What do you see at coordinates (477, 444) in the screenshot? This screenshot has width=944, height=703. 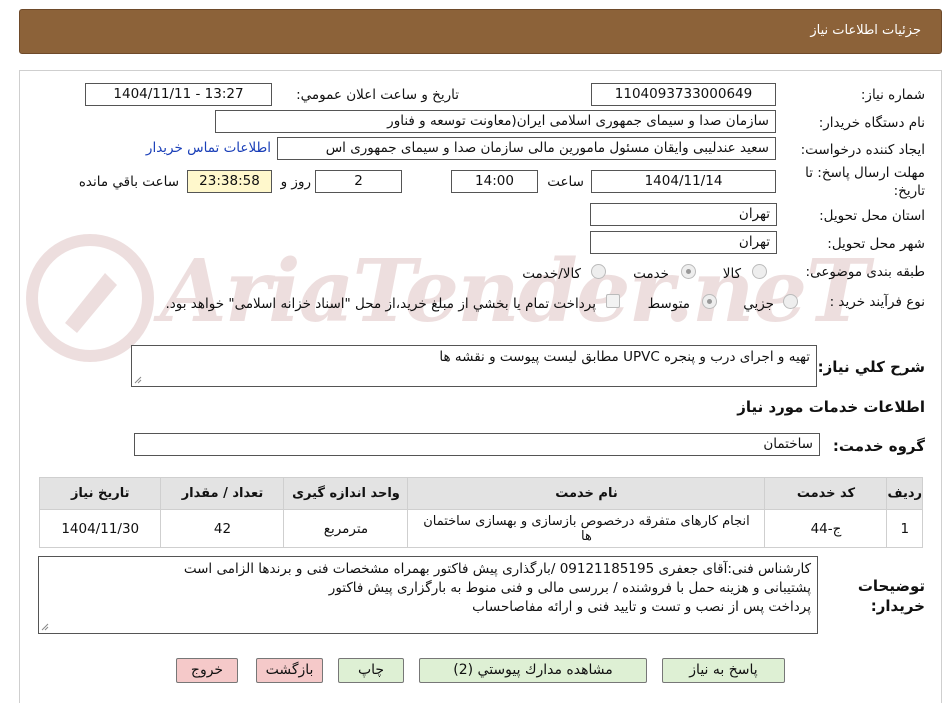 I see `service-group-field: ساختمان` at bounding box center [477, 444].